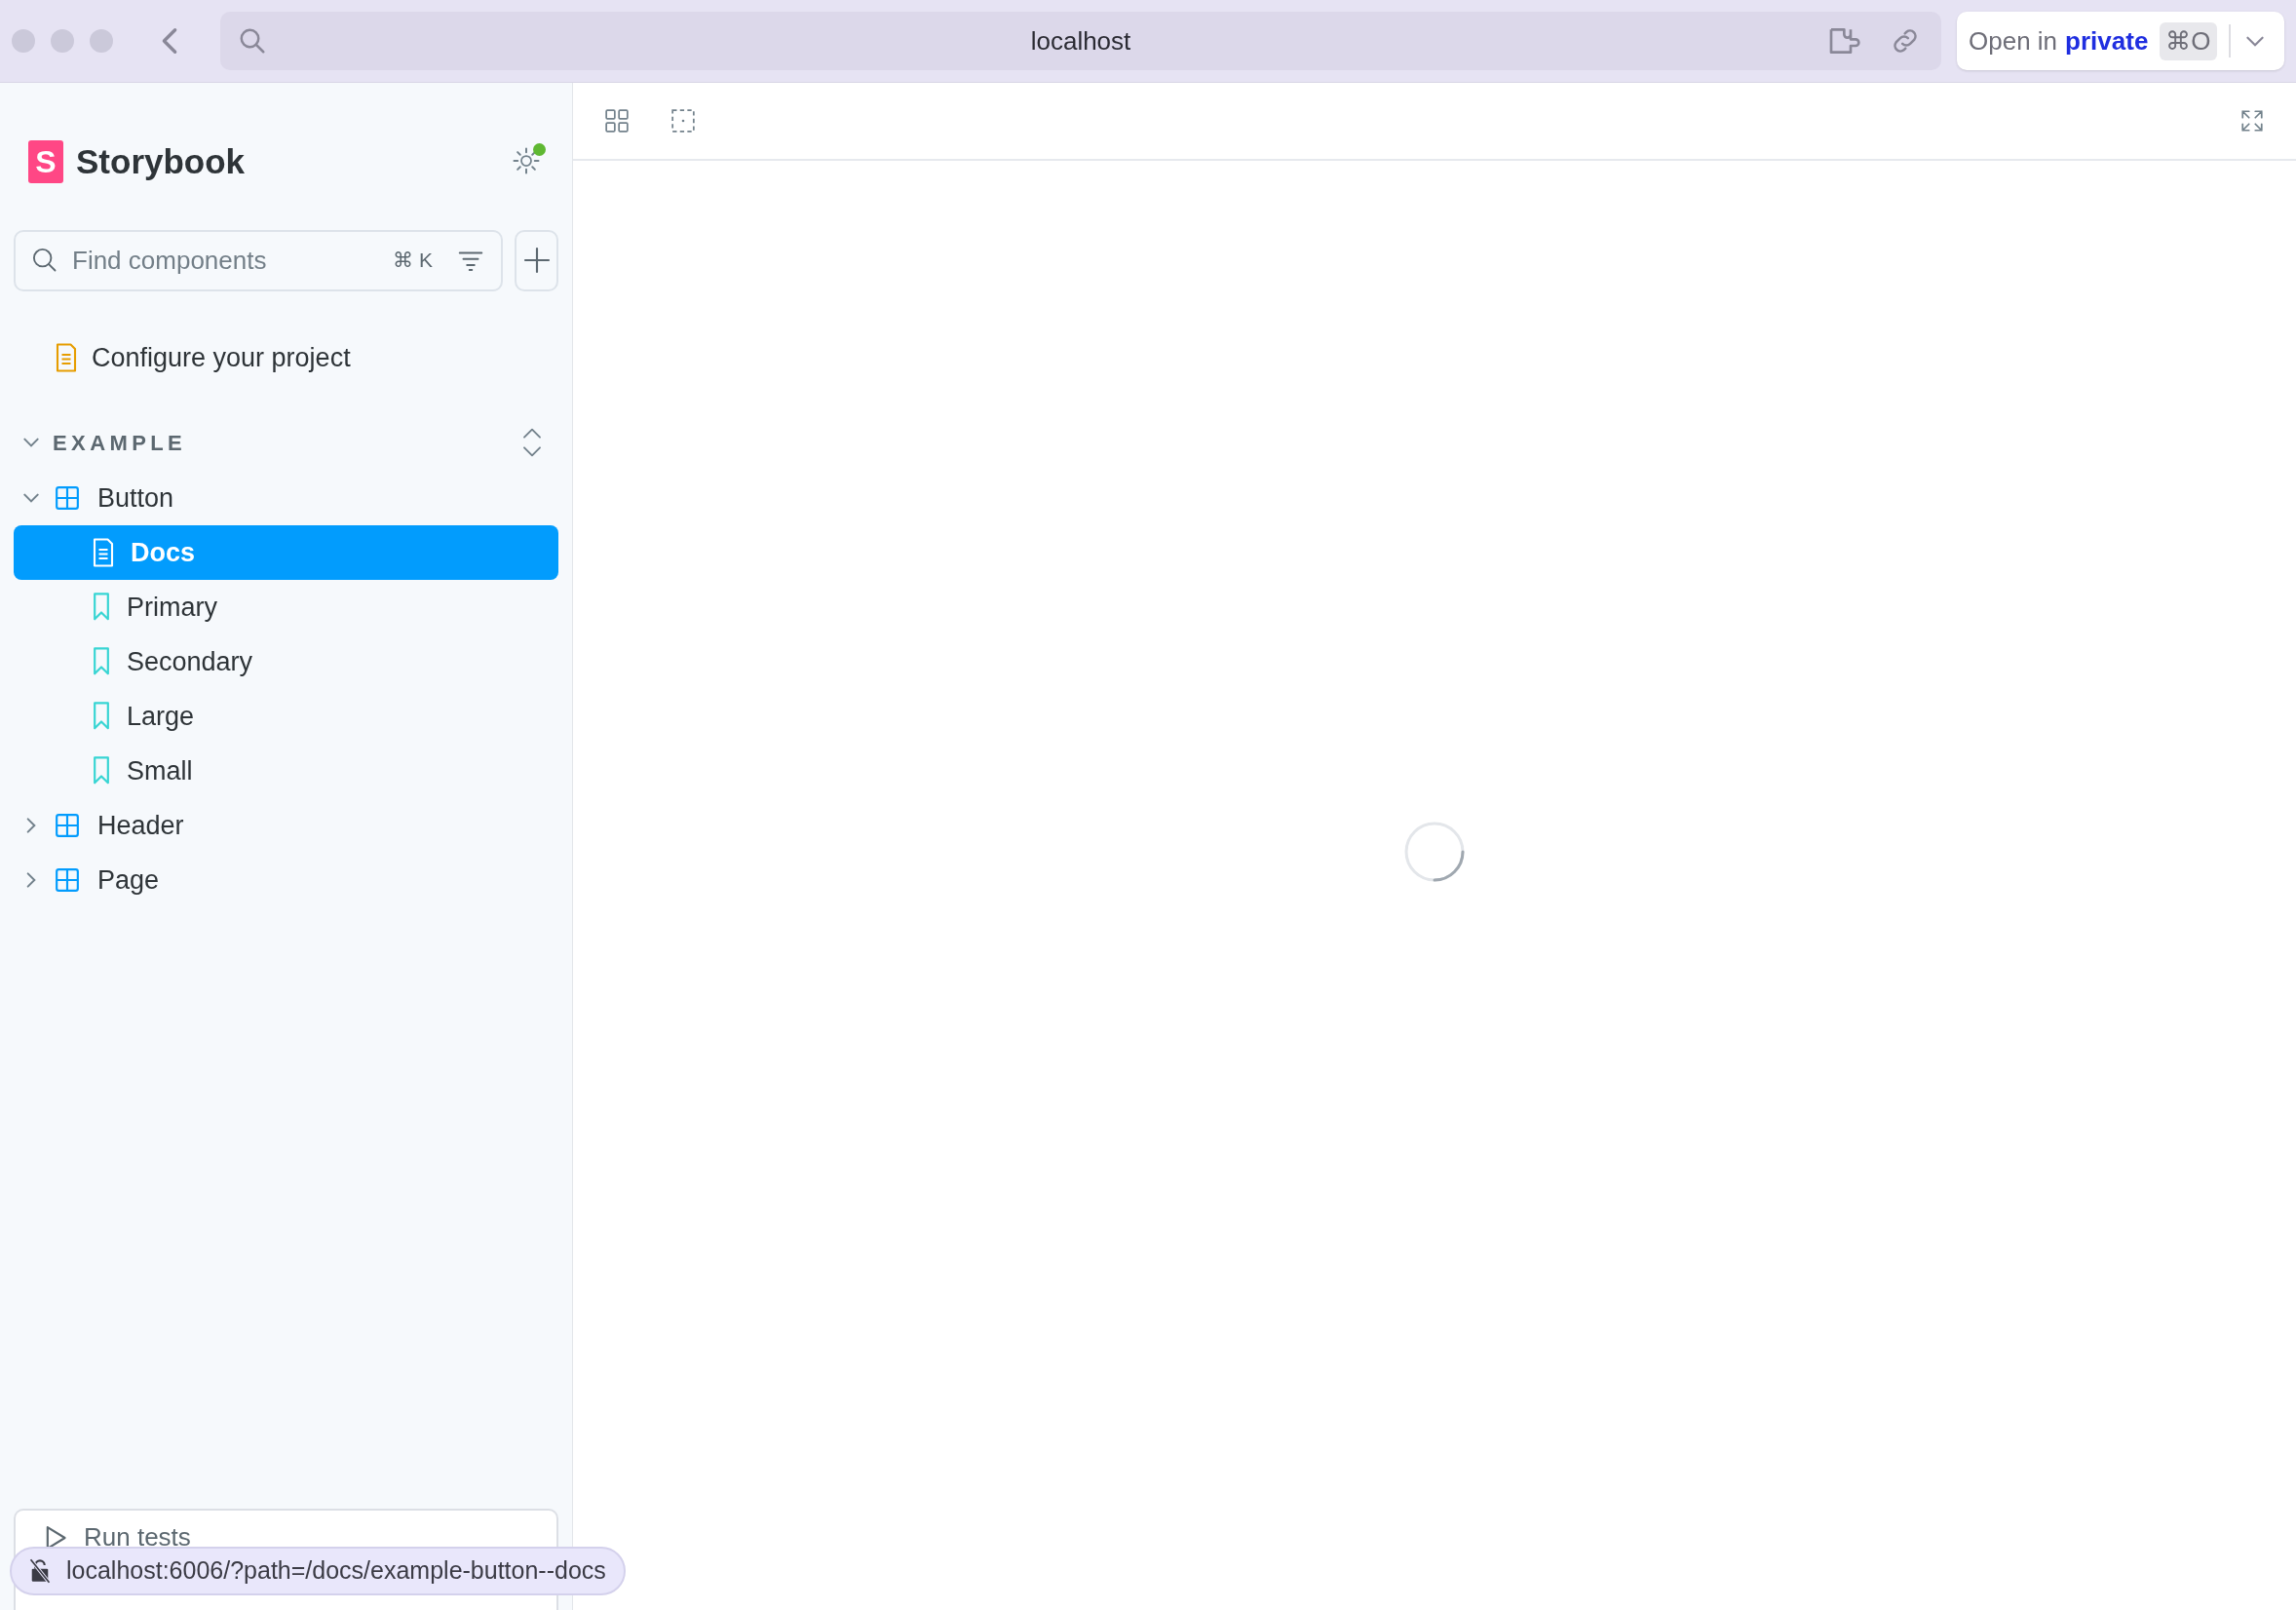  What do you see at coordinates (2107, 41) in the screenshot?
I see `button-label: private` at bounding box center [2107, 41].